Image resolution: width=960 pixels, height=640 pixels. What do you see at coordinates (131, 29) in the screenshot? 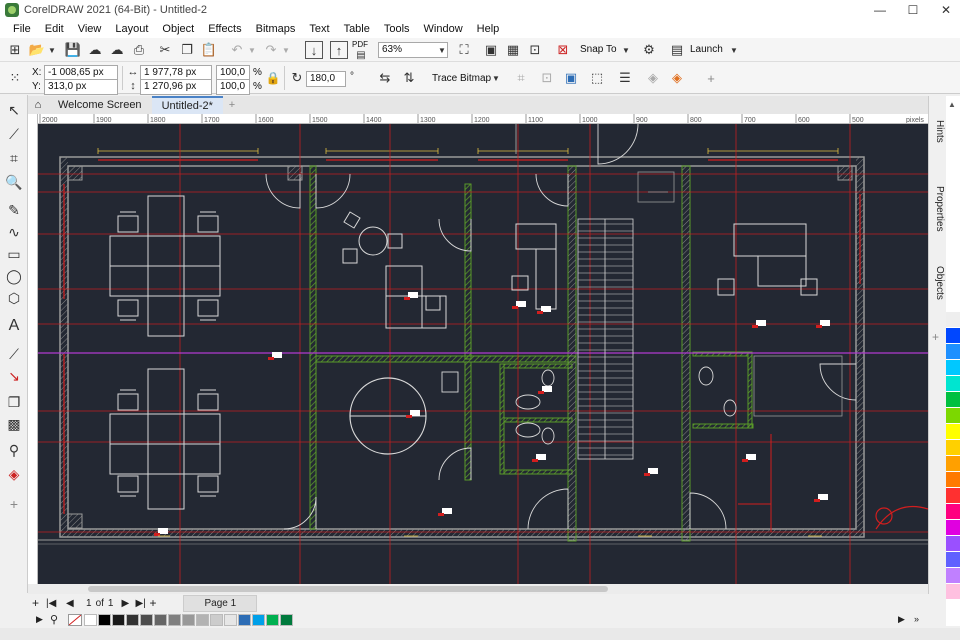
I see `menu-layout: Layout` at bounding box center [131, 29].